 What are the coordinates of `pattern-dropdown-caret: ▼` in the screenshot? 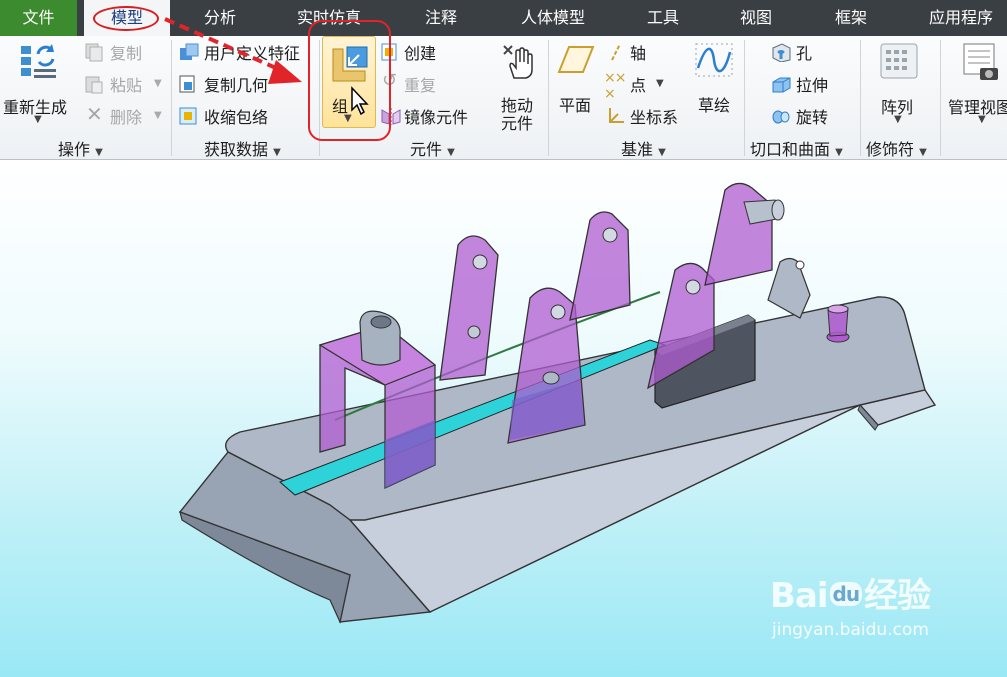 It's located at (898, 119).